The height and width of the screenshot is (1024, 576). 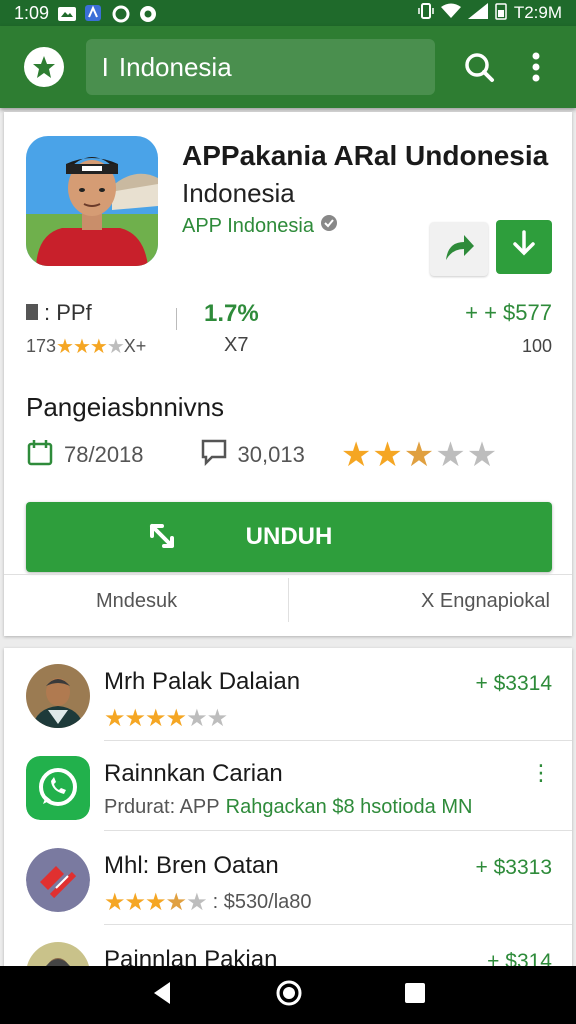 I want to click on stat-left-tail: X+, so click(x=135, y=346).